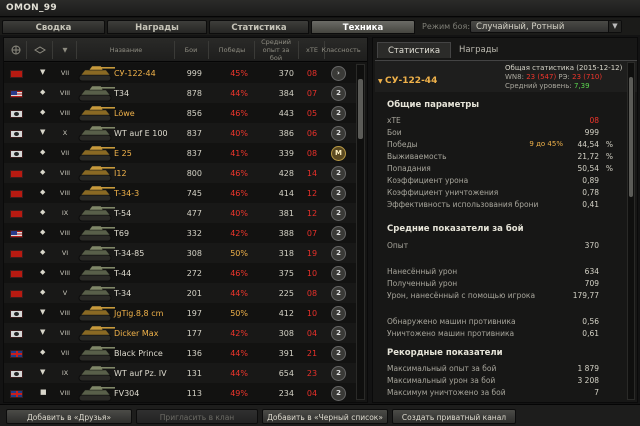 The height and width of the screenshot is (426, 640). Describe the element at coordinates (445, 353) in the screenshot. I see `section-records: Рекордные показатели` at that location.